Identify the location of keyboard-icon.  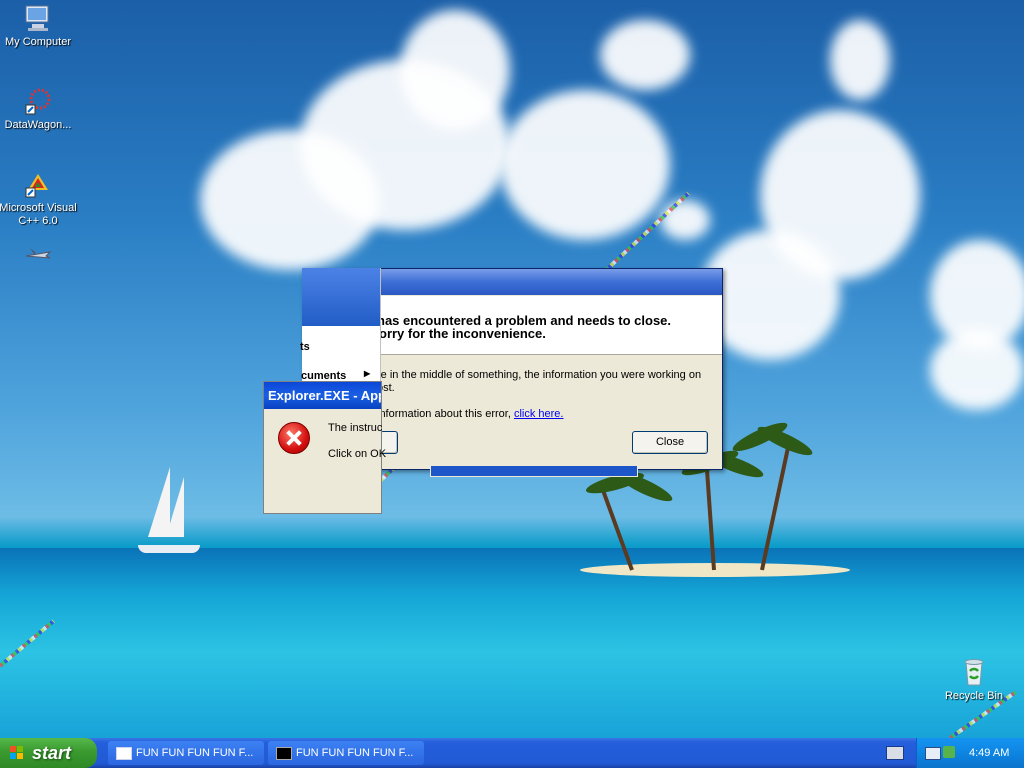
(895, 753).